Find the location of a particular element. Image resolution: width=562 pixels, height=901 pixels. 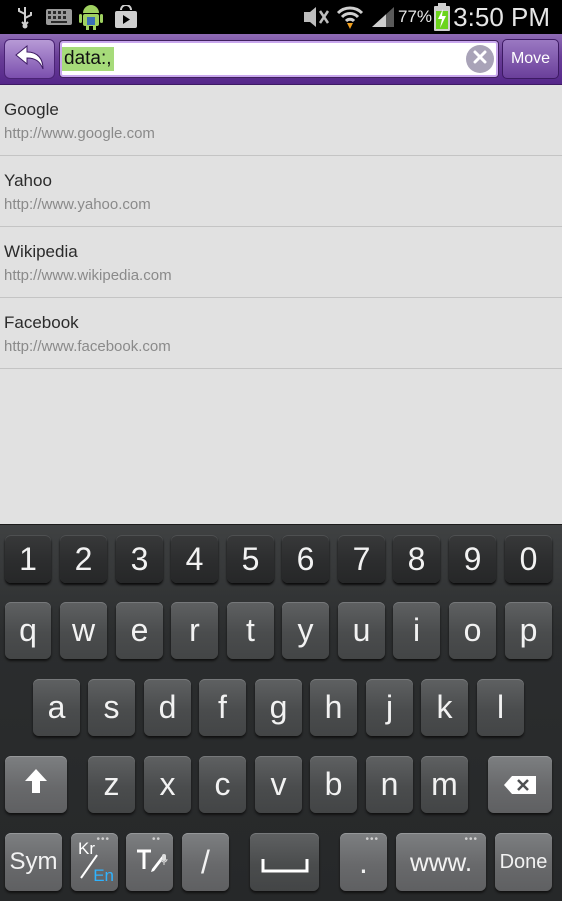

period-label: . is located at coordinates (363, 861).